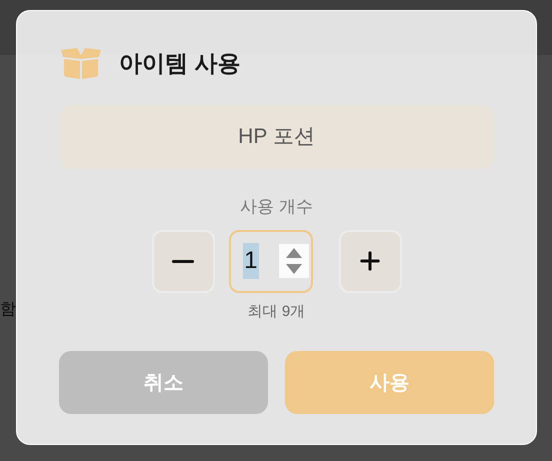 This screenshot has width=552, height=461. I want to click on side-text: 함, so click(8, 310).